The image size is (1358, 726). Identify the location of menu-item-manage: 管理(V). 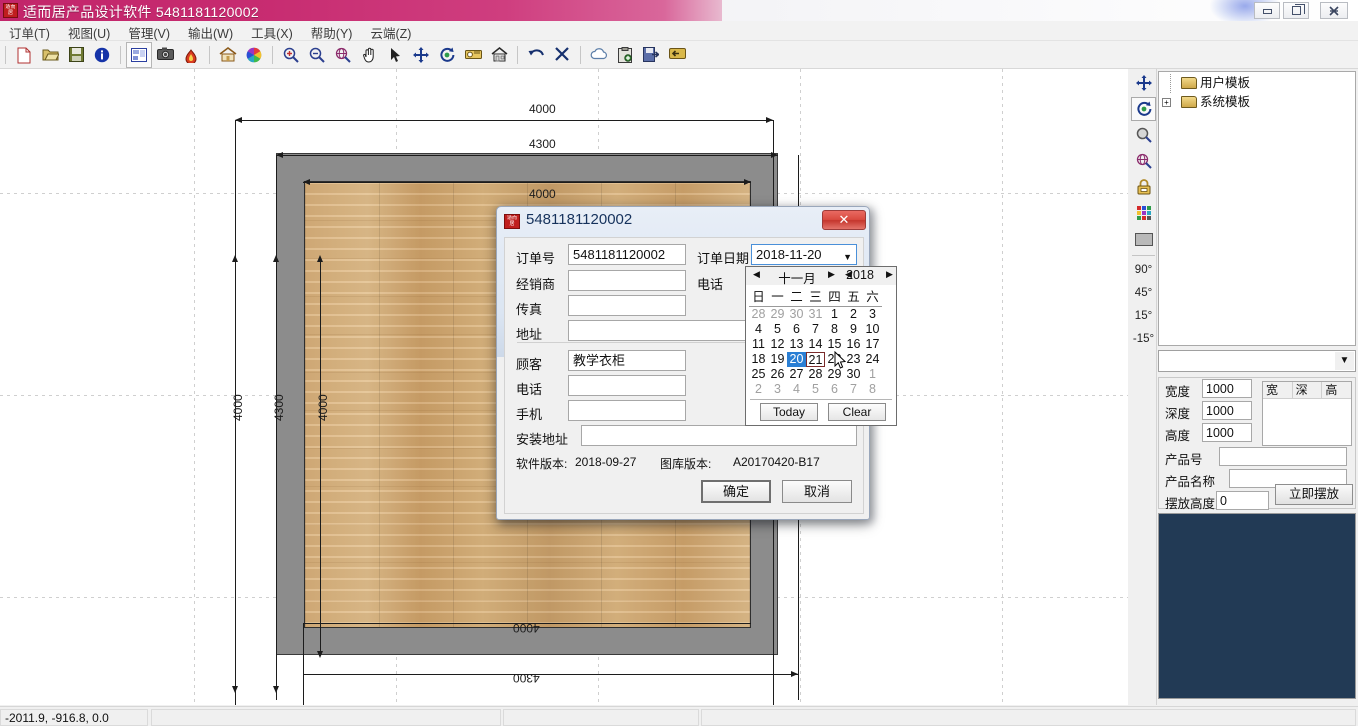
(149, 31).